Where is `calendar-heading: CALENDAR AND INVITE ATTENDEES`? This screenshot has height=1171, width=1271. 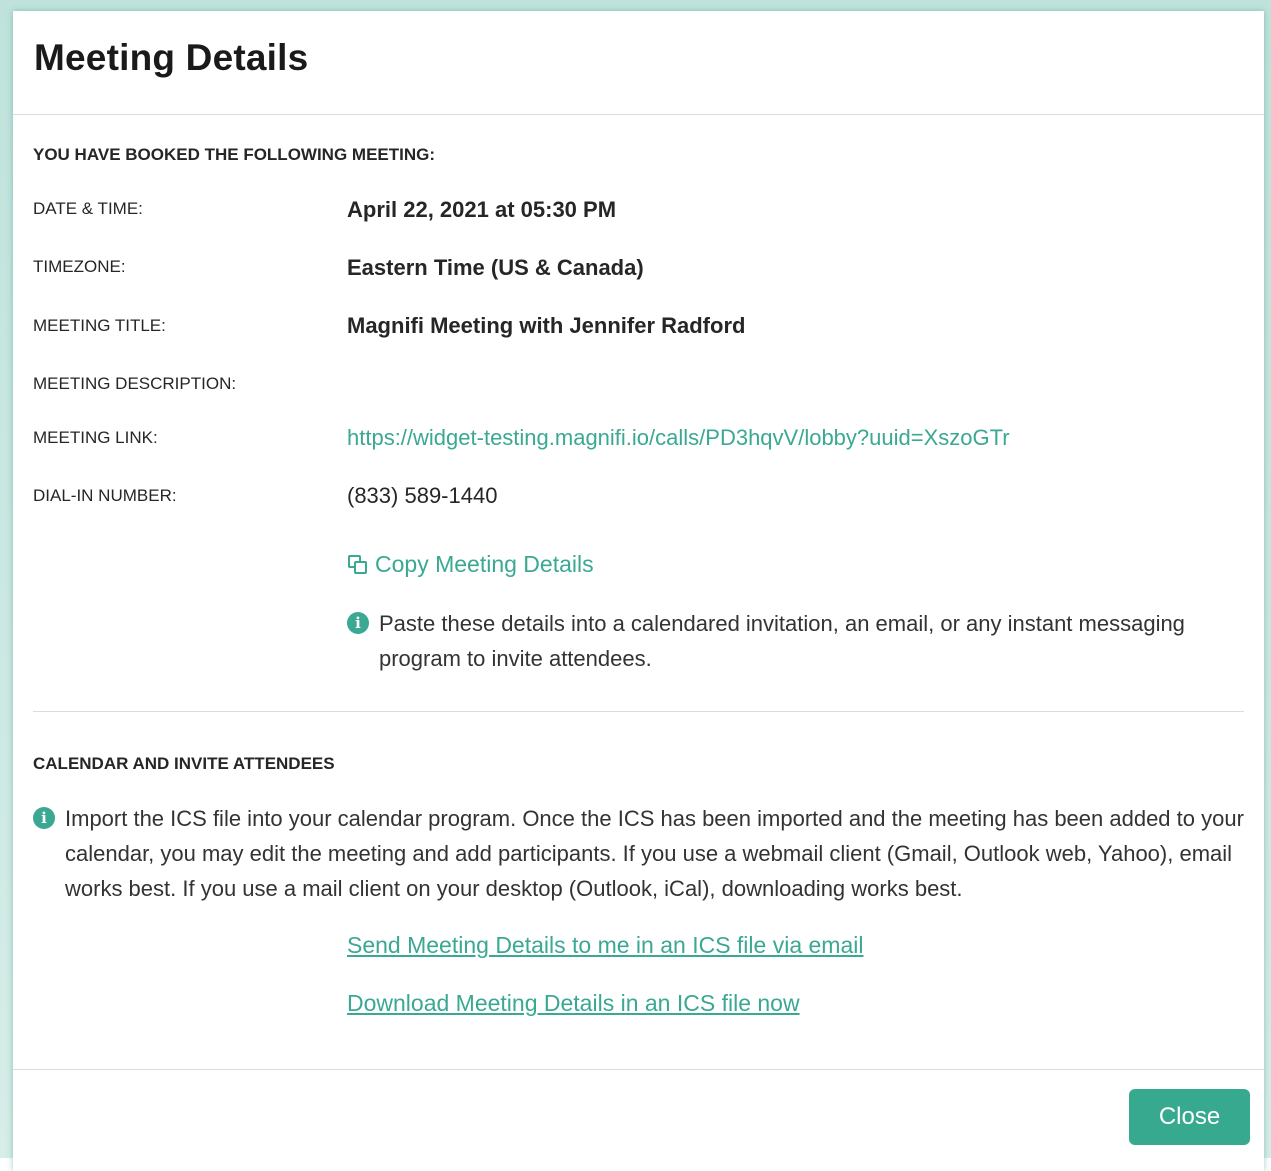 calendar-heading: CALENDAR AND INVITE ATTENDEES is located at coordinates (184, 763).